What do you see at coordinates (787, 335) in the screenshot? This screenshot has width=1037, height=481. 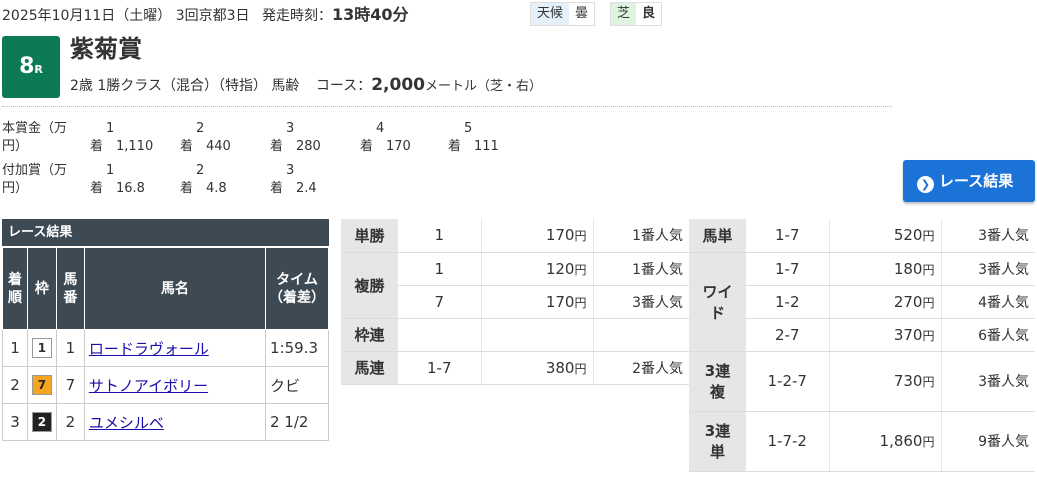 I see `combination: 2-7` at bounding box center [787, 335].